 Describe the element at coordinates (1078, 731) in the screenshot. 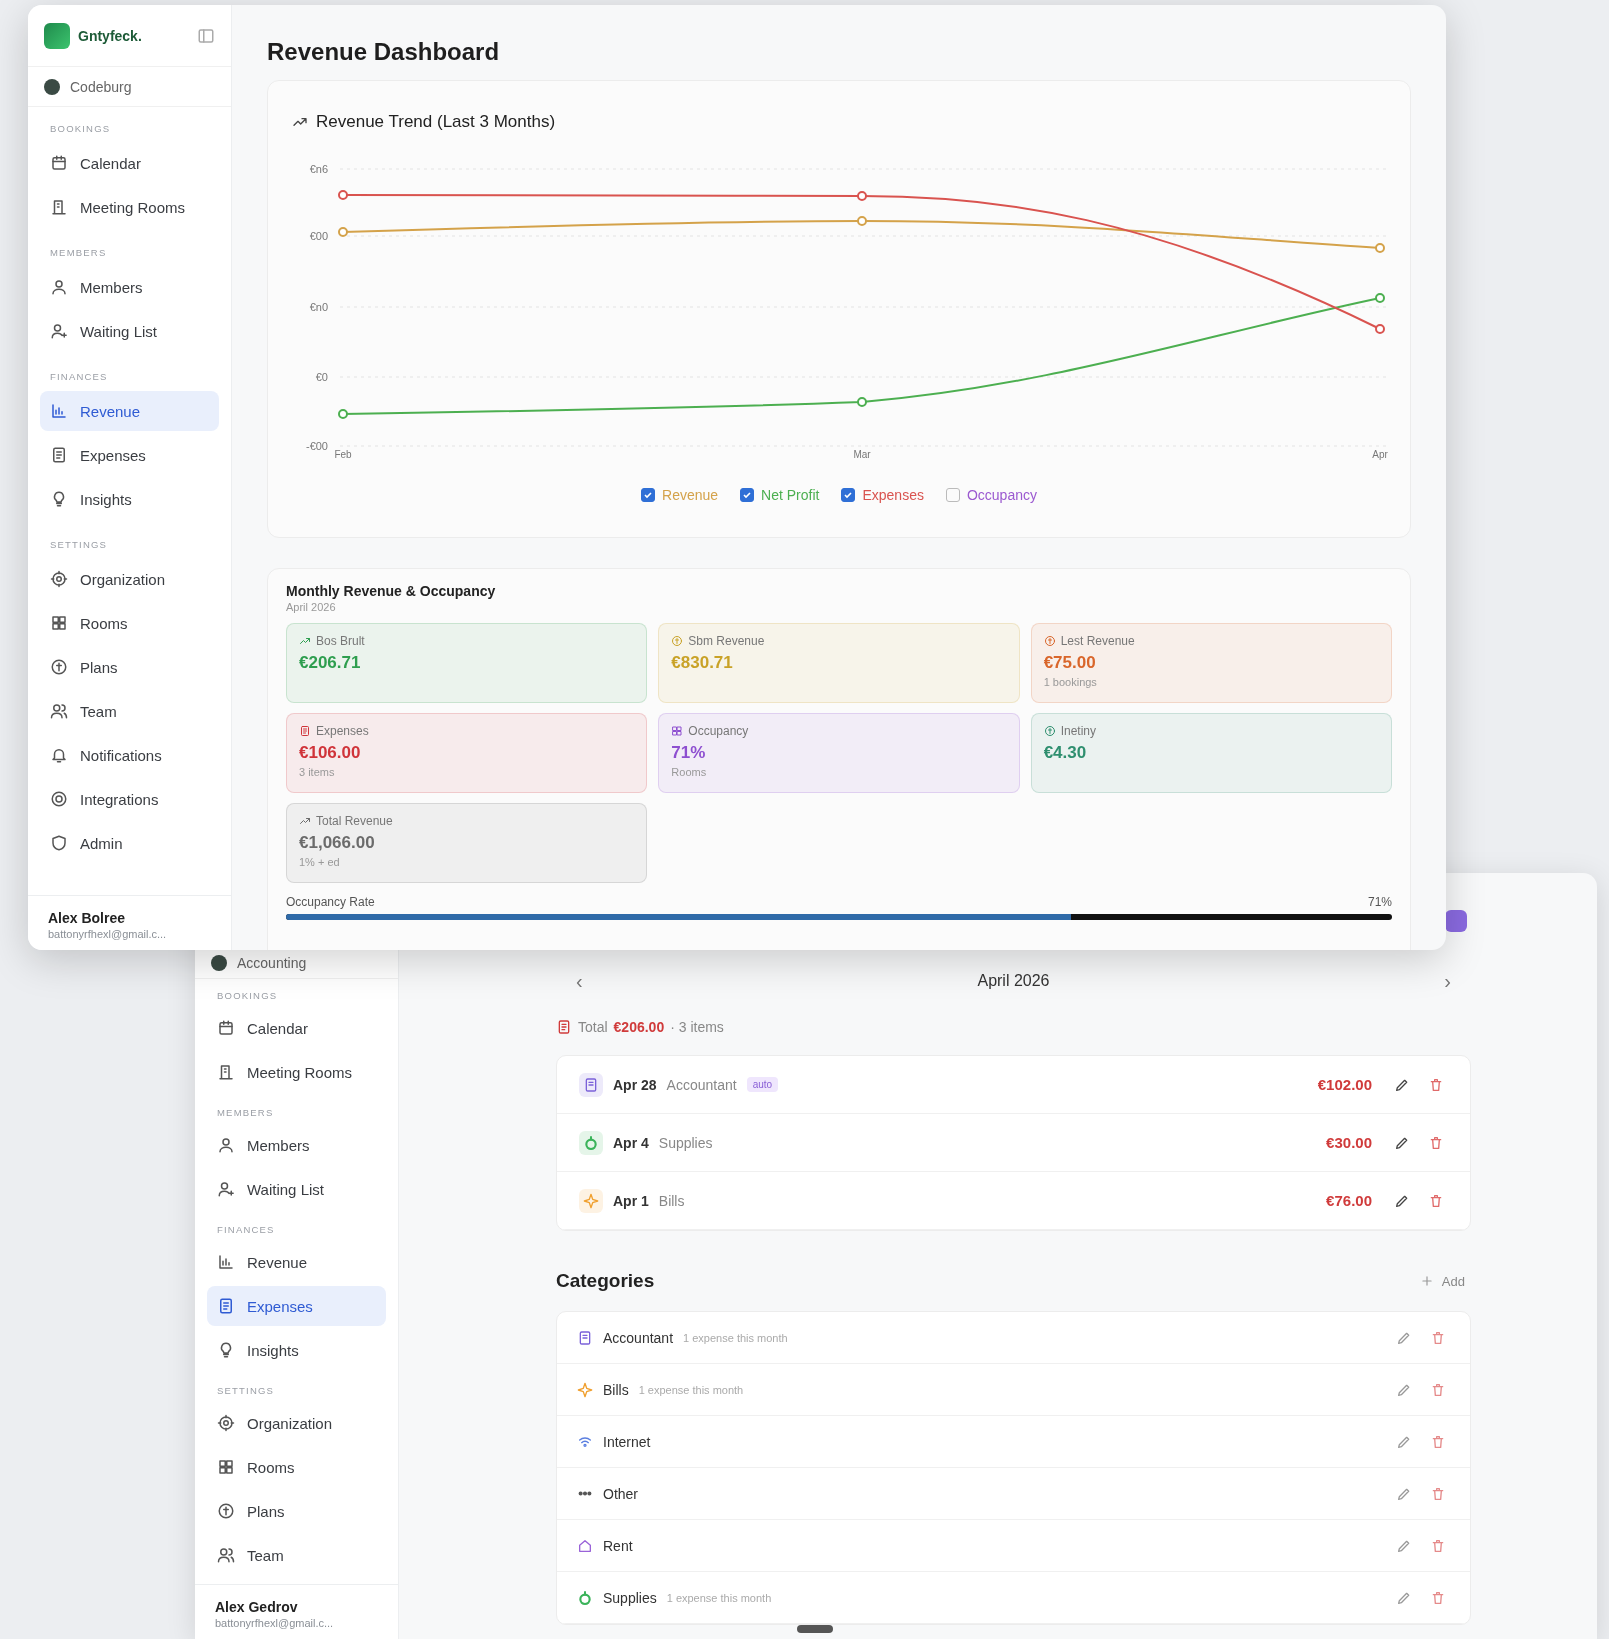

I see `stat-label: Inetiny` at that location.